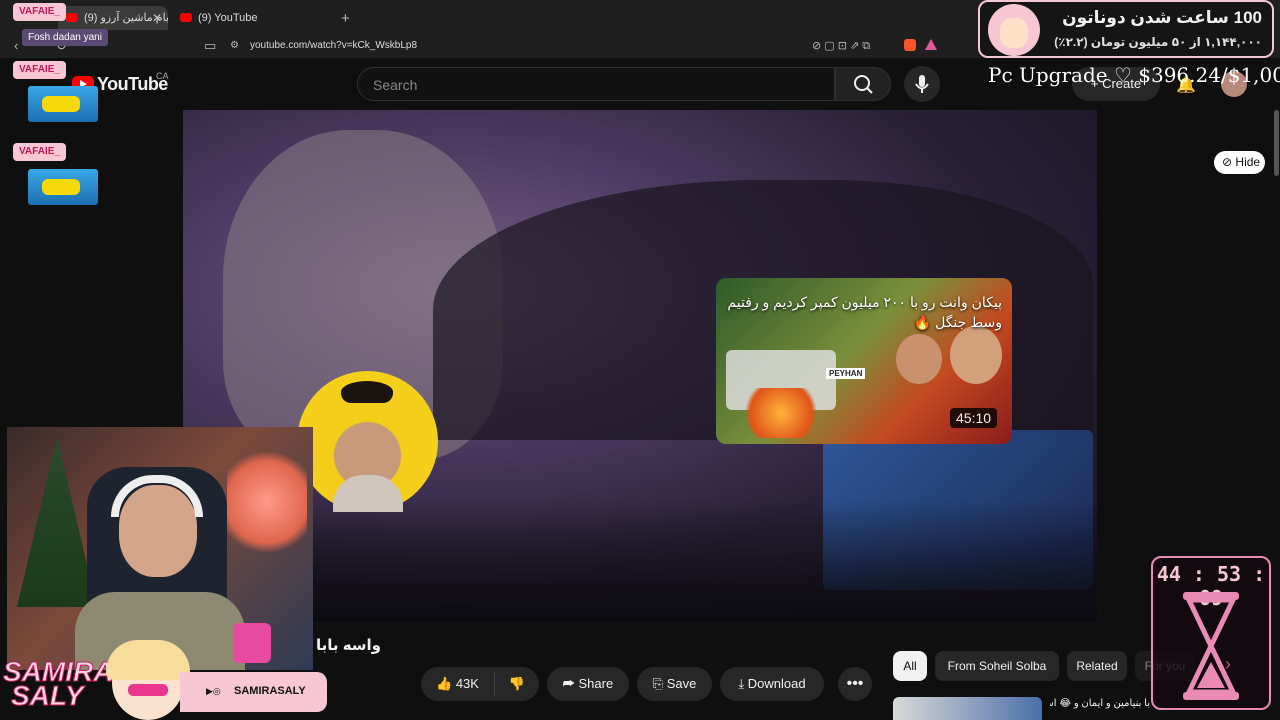 The height and width of the screenshot is (720, 1280). I want to click on avatar-hair, so click(367, 392).